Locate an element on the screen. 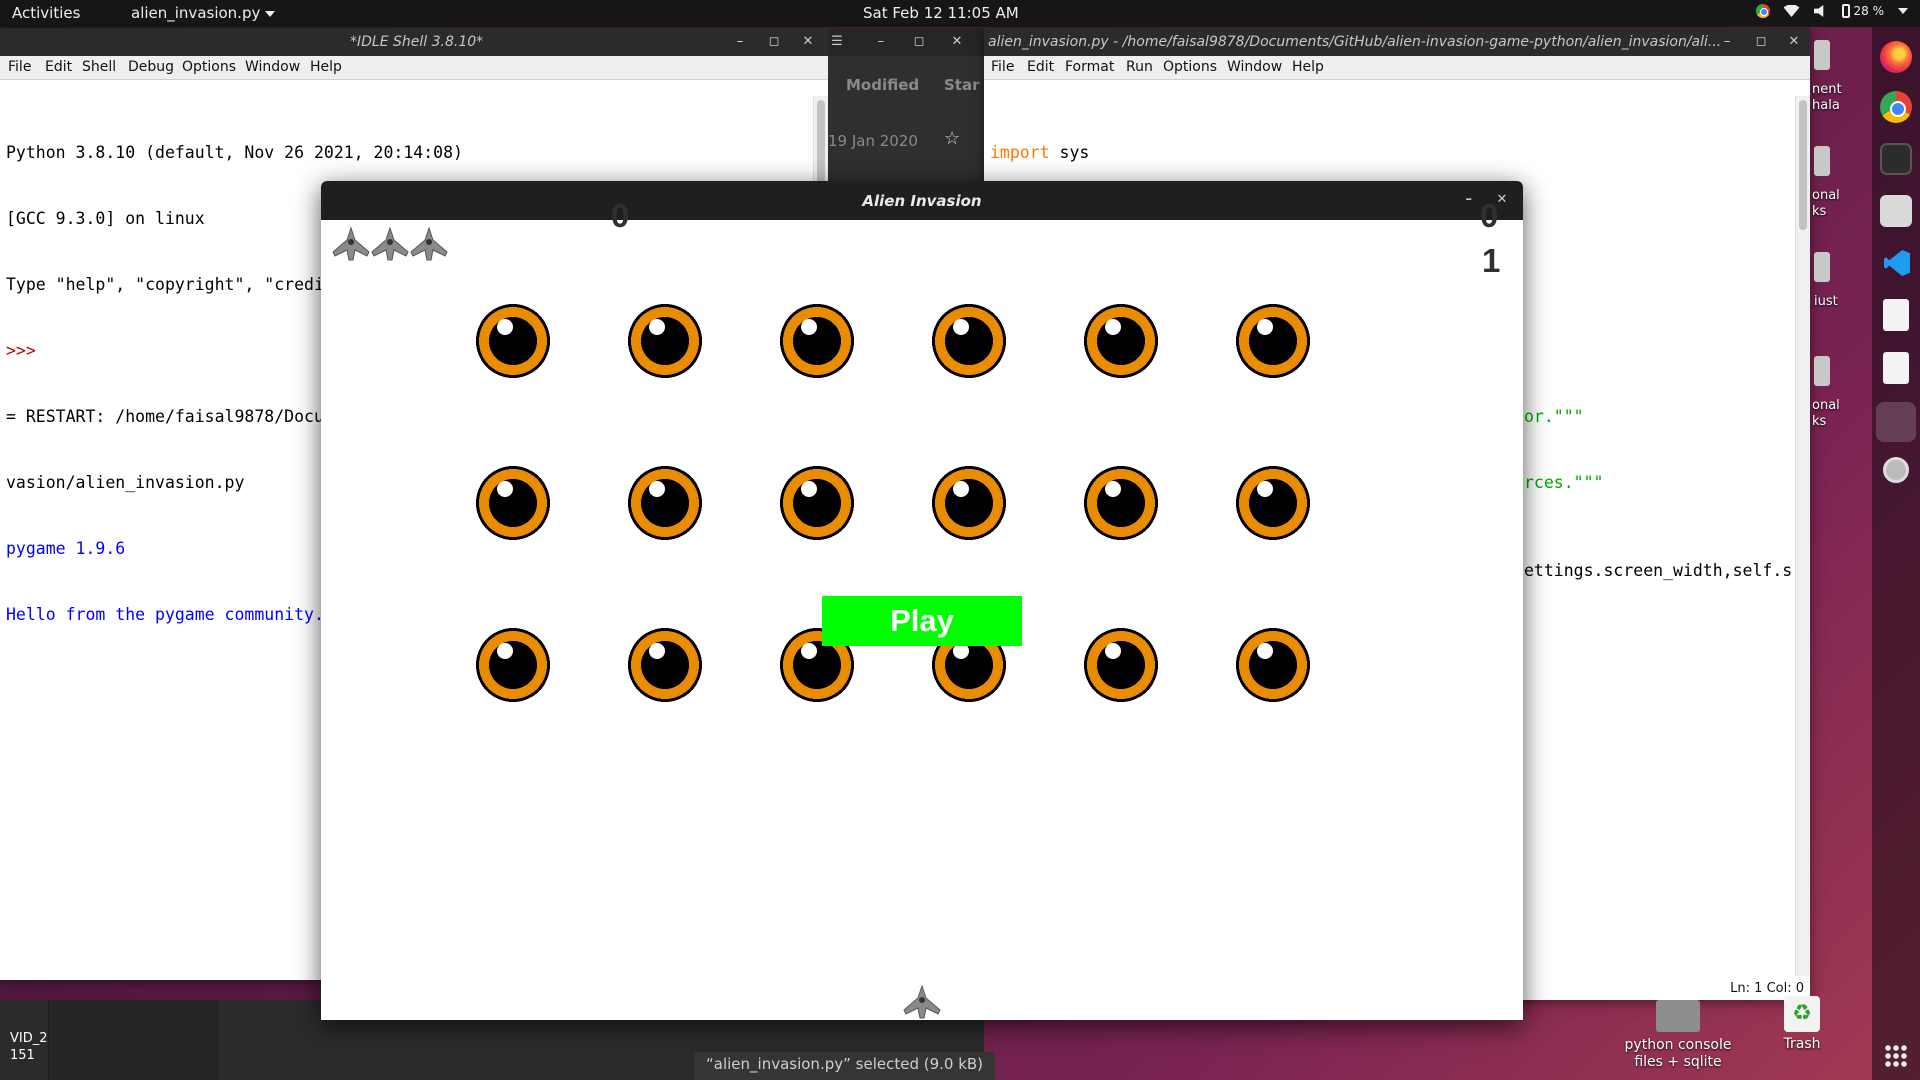 Image resolution: width=1920 pixels, height=1080 pixels. code-fragment: or.""" is located at coordinates (1554, 416).